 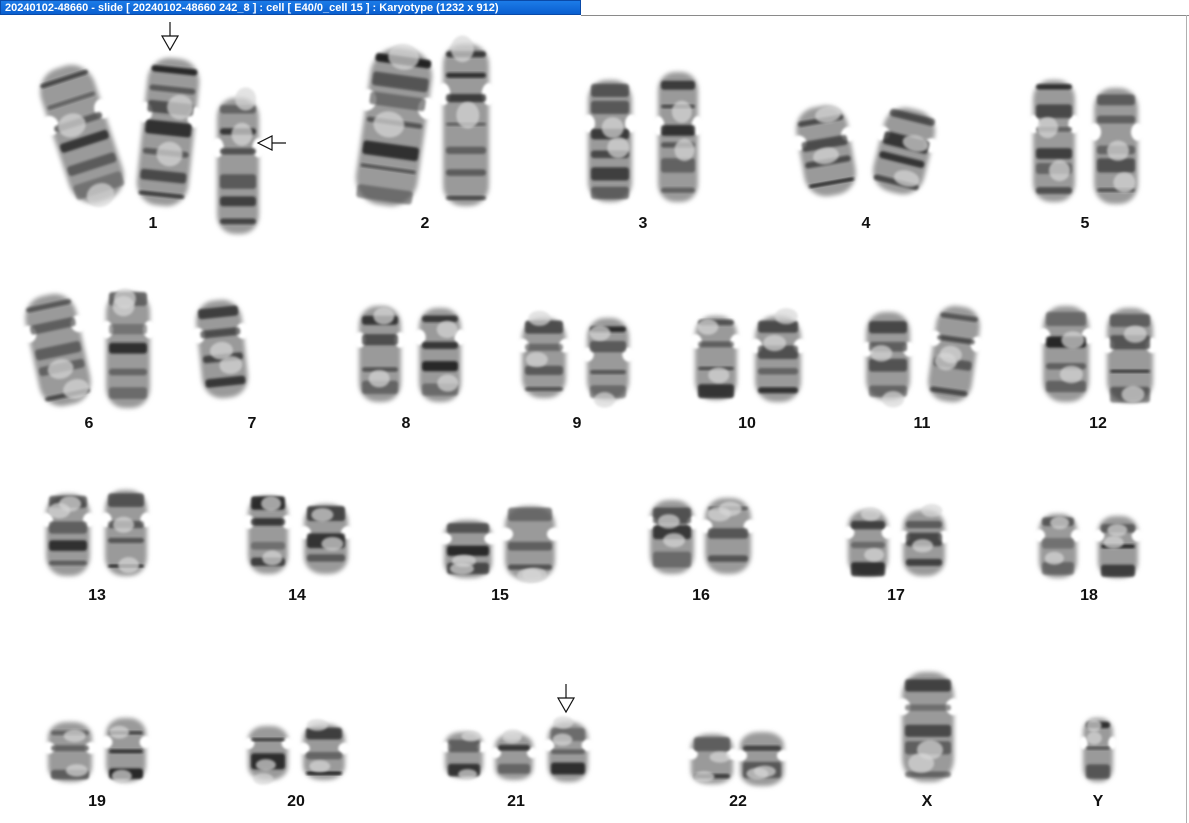 I want to click on chromosome-label-16: 16, so click(x=701, y=595).